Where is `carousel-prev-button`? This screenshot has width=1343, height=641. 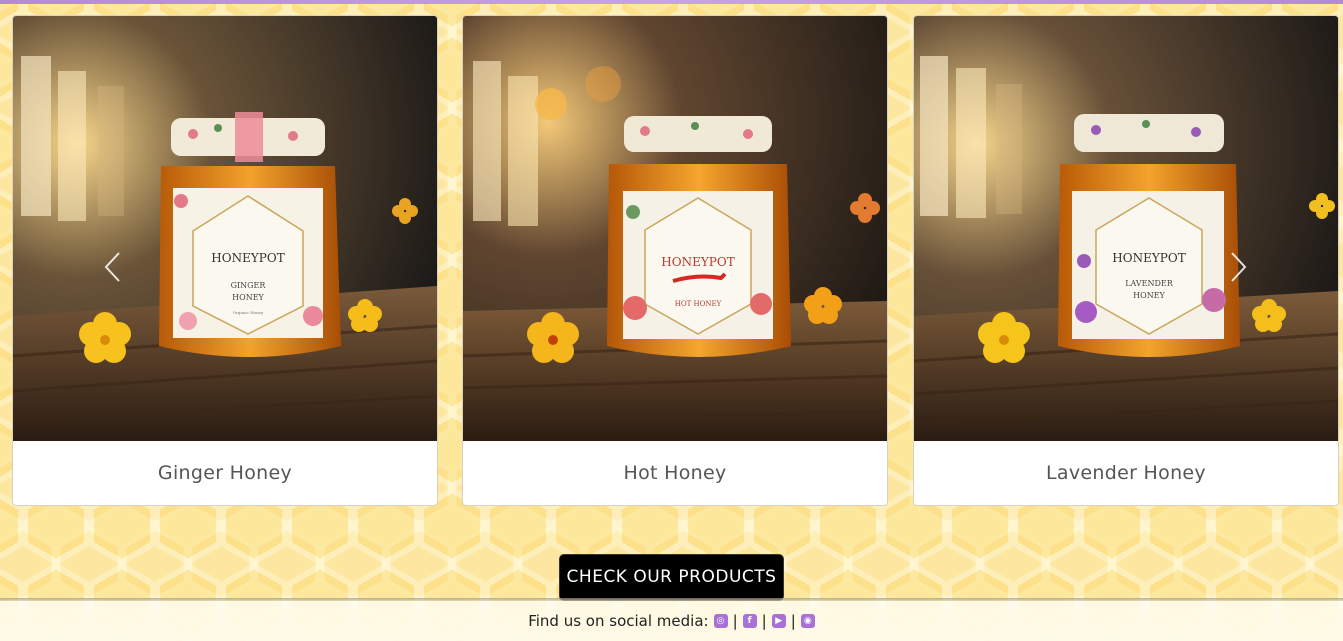
carousel-prev-button is located at coordinates (112, 267).